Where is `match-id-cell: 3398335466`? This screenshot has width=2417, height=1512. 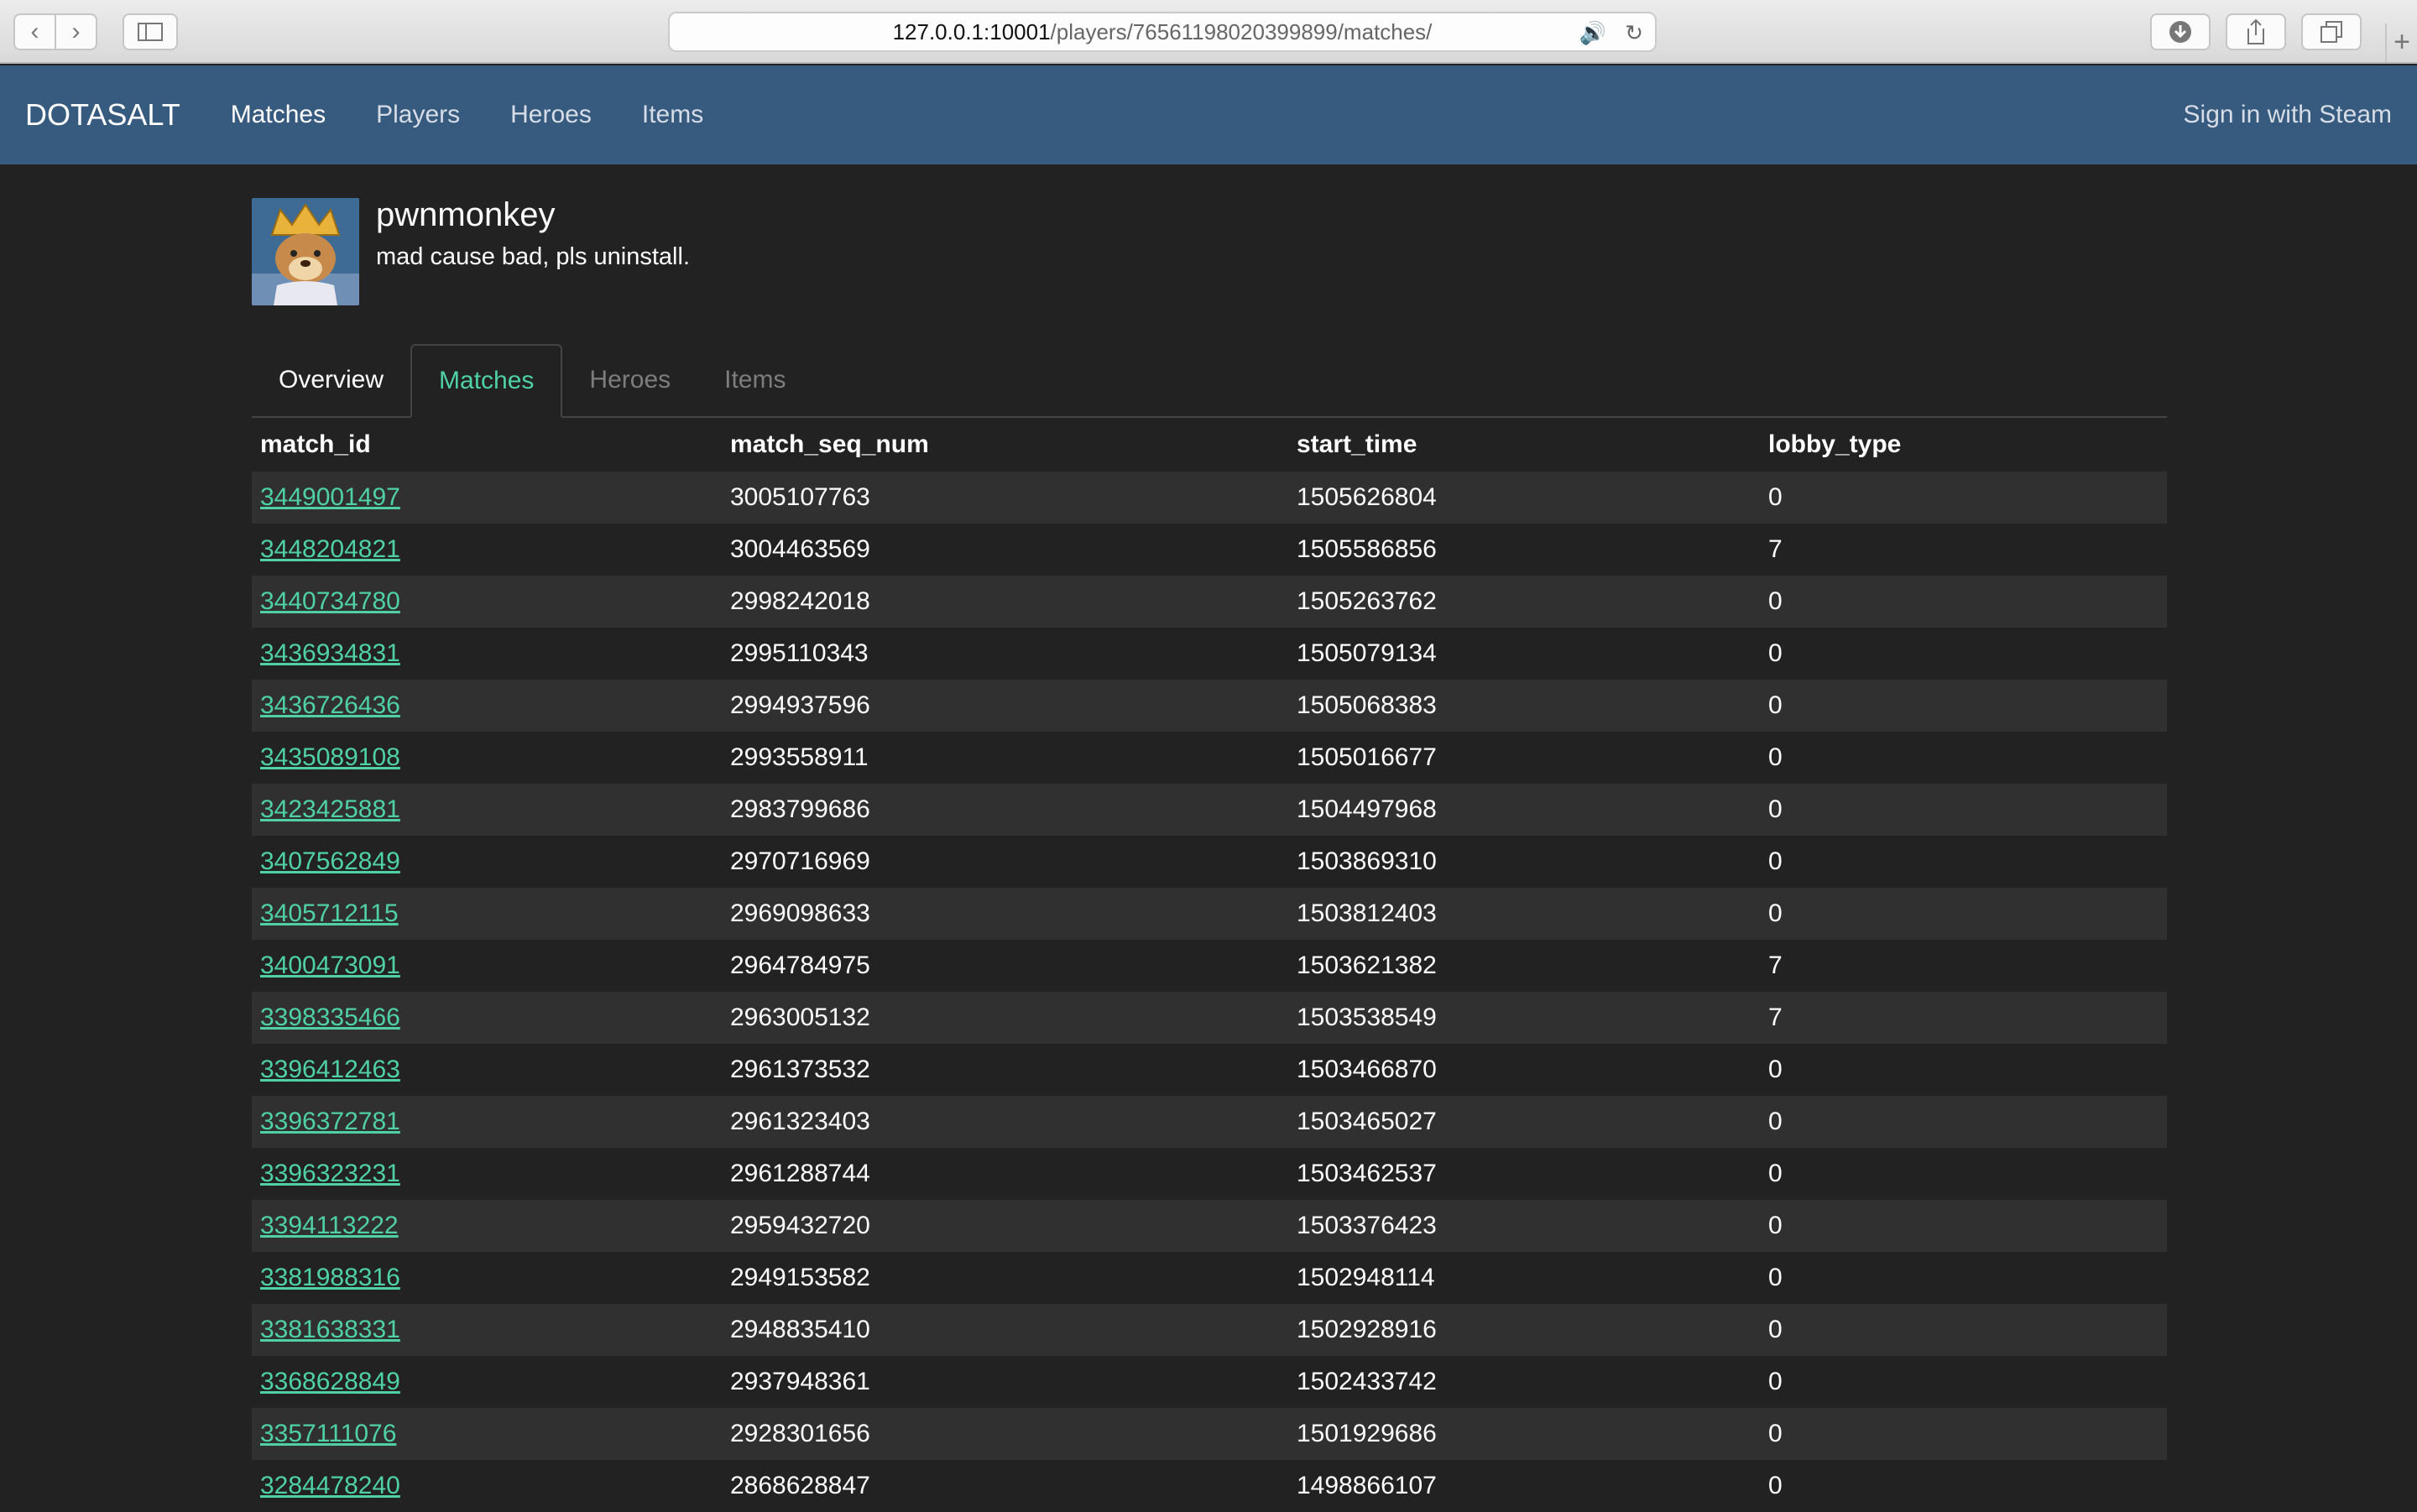
match-id-cell: 3398335466 is located at coordinates (487, 1018).